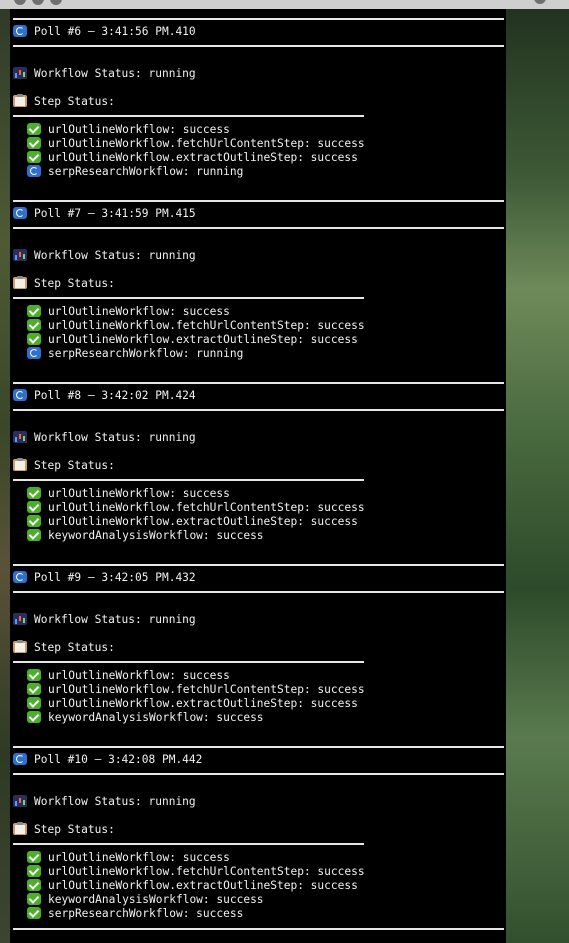 The width and height of the screenshot is (569, 943). I want to click on poll-header: Poll #10 – 3:42:08 PM.442, so click(107, 760).